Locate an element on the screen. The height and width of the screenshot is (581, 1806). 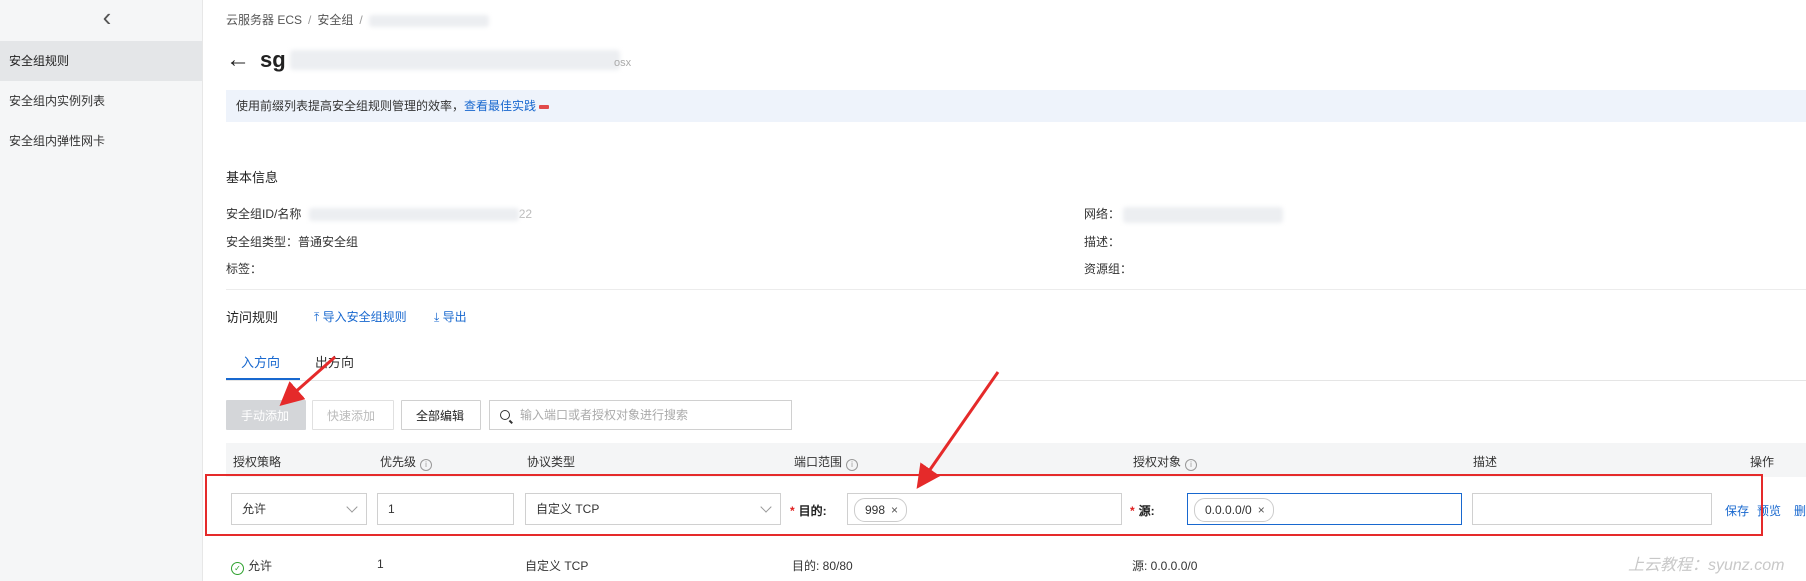
search-box is located at coordinates (640, 415).